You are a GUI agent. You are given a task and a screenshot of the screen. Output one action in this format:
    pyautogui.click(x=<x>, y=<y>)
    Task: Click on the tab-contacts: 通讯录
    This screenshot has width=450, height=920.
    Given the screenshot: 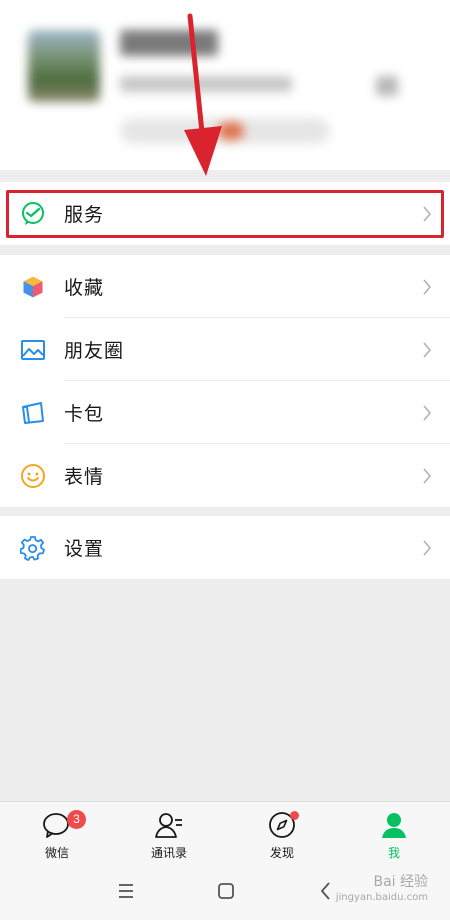 What is the action you would take?
    pyautogui.click(x=169, y=834)
    